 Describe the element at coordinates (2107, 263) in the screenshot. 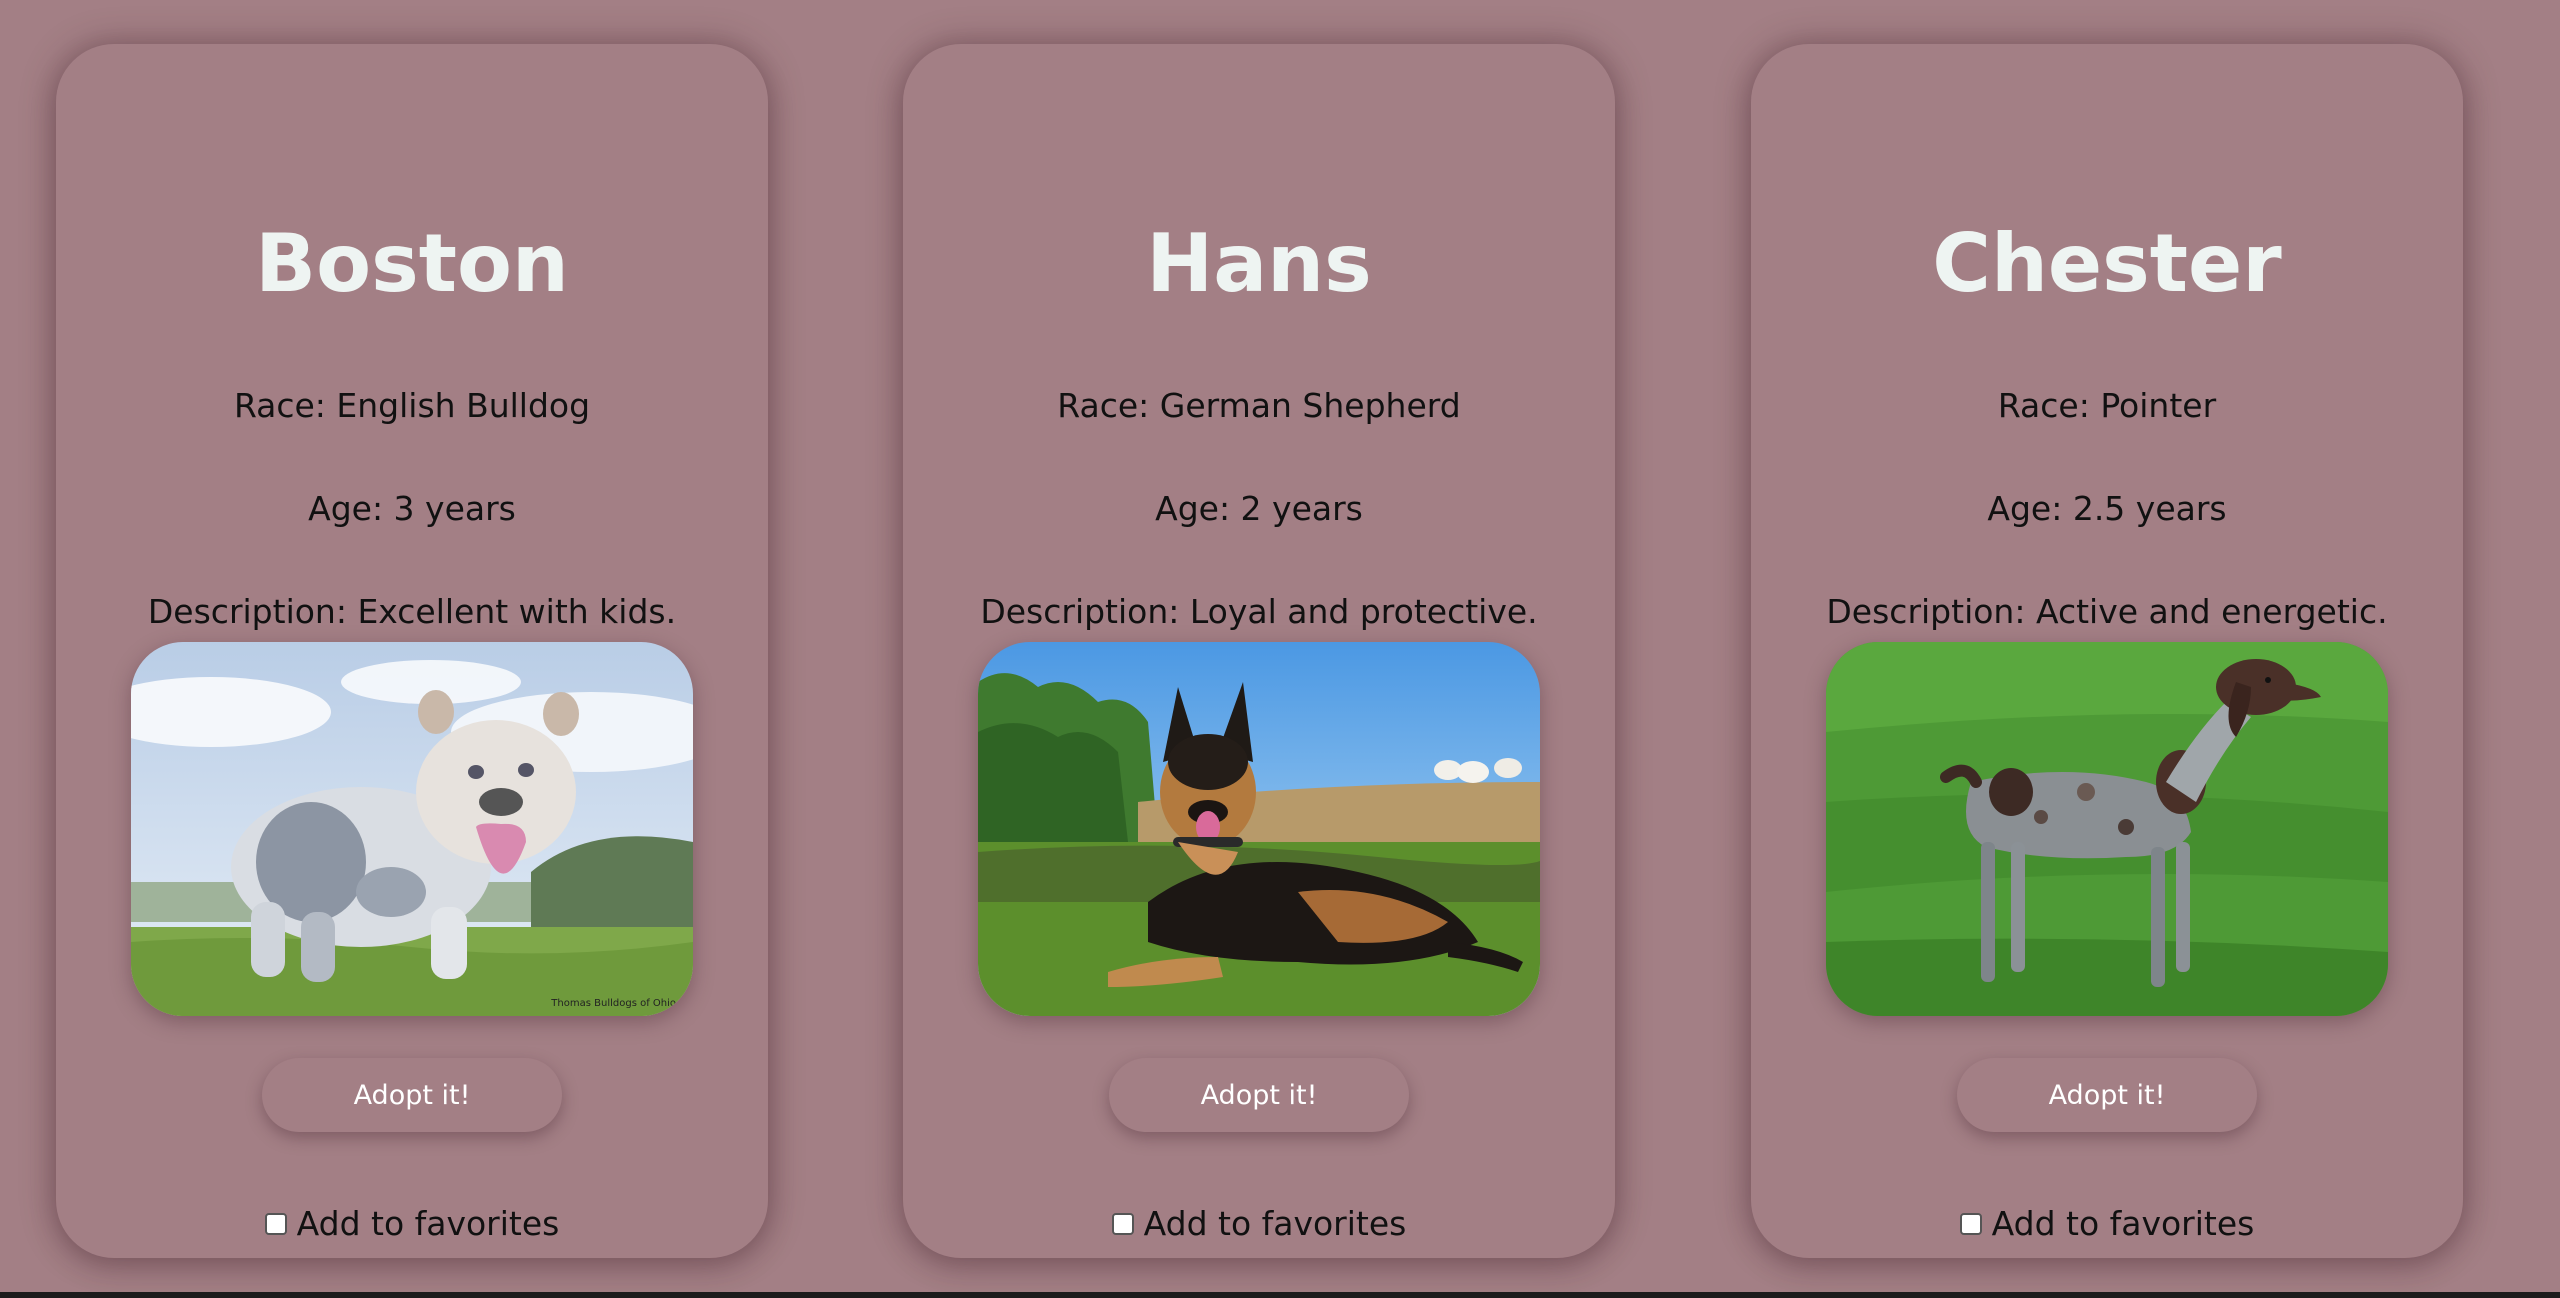

I see `pet-name: Chester` at that location.